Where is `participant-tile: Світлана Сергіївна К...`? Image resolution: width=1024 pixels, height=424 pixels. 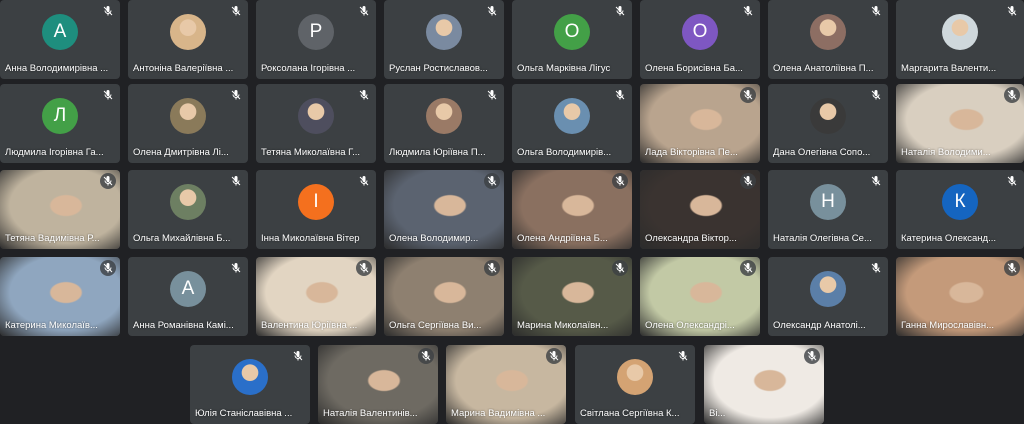
participant-tile: Світлана Сергіївна К... is located at coordinates (635, 384).